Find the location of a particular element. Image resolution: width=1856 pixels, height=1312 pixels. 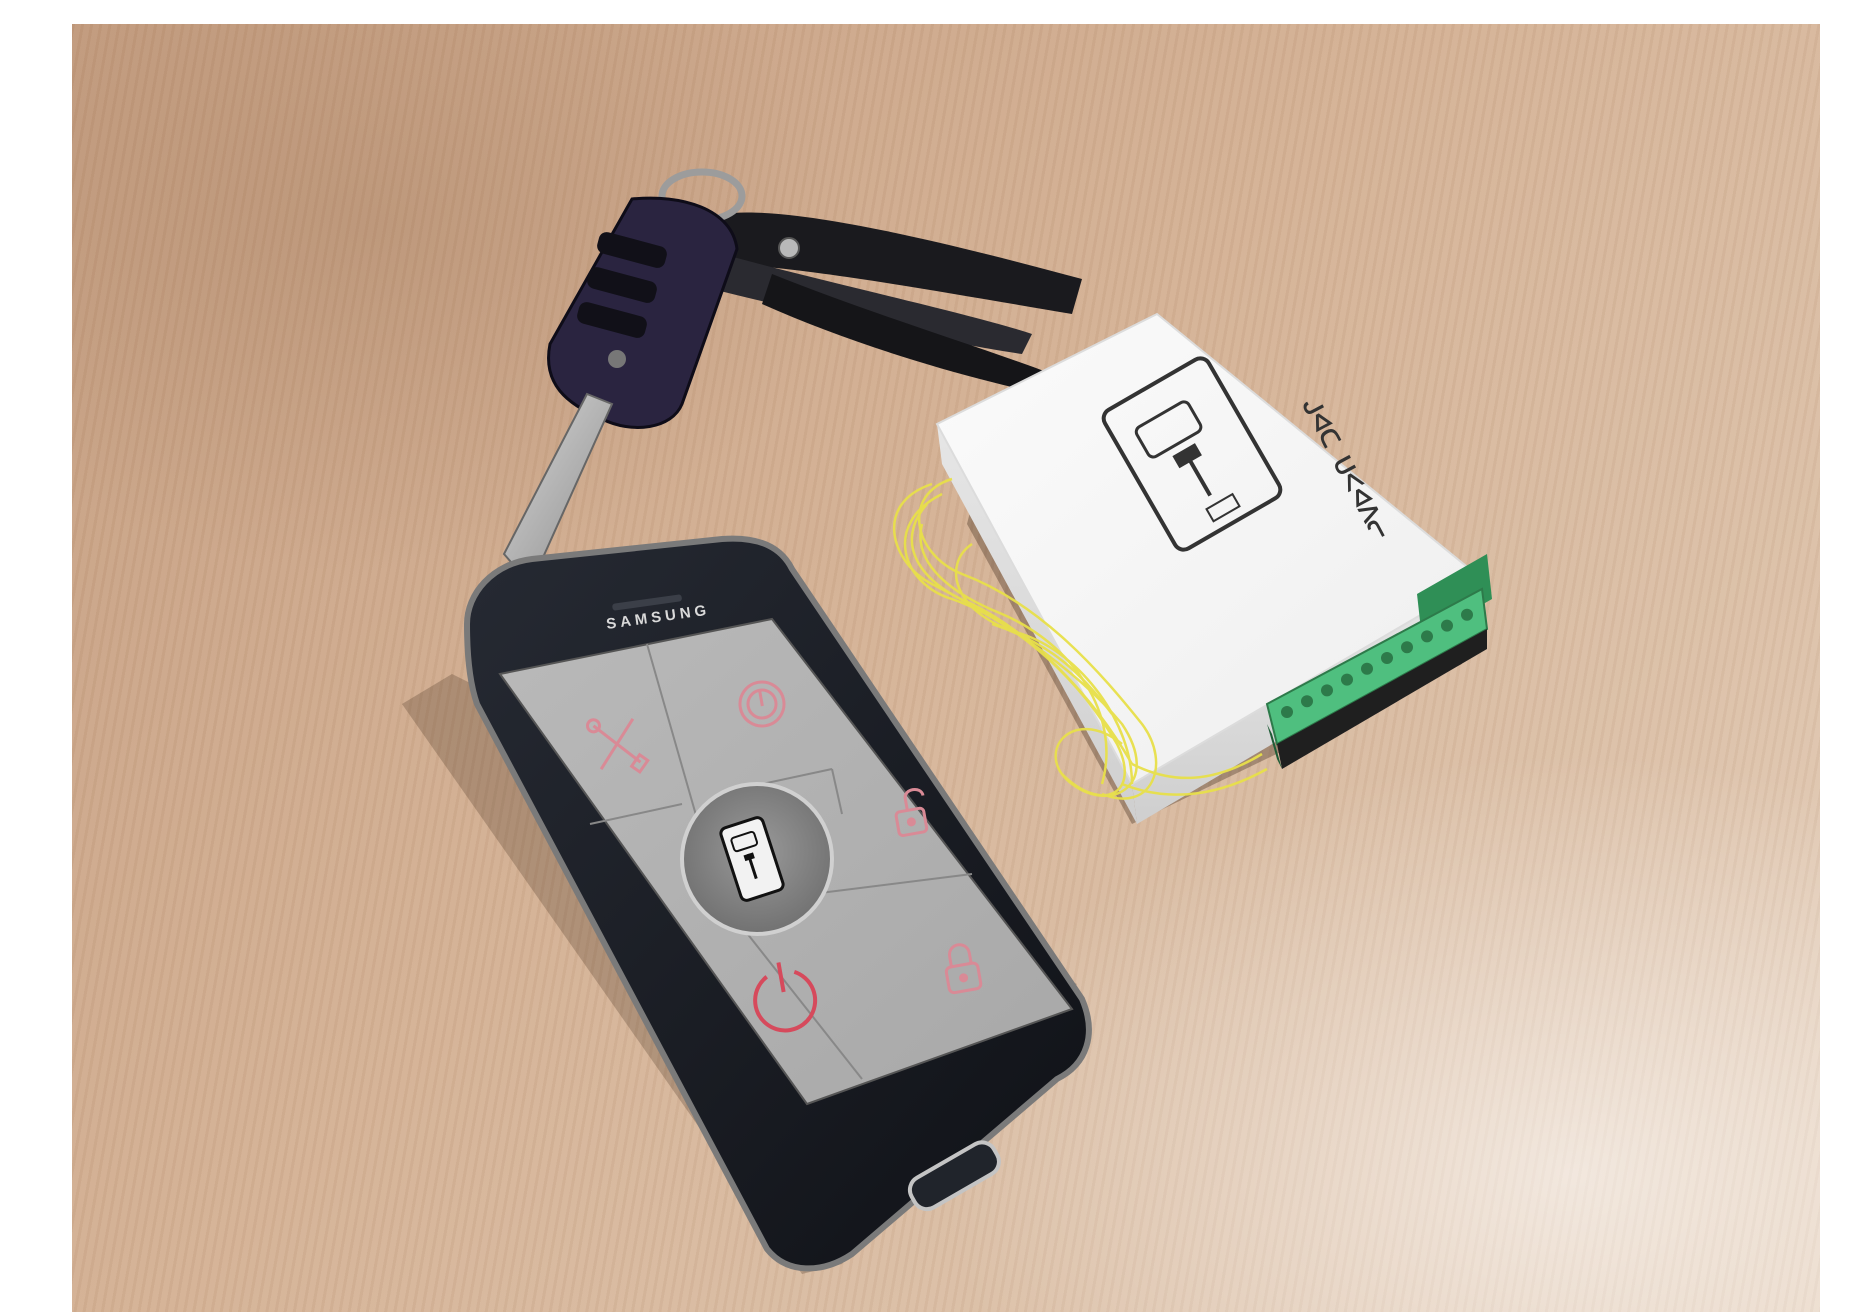

remote-start-module: ᒍᐊᑕ ᑌᐸᐊᐱᓕ is located at coordinates (1213, 568).